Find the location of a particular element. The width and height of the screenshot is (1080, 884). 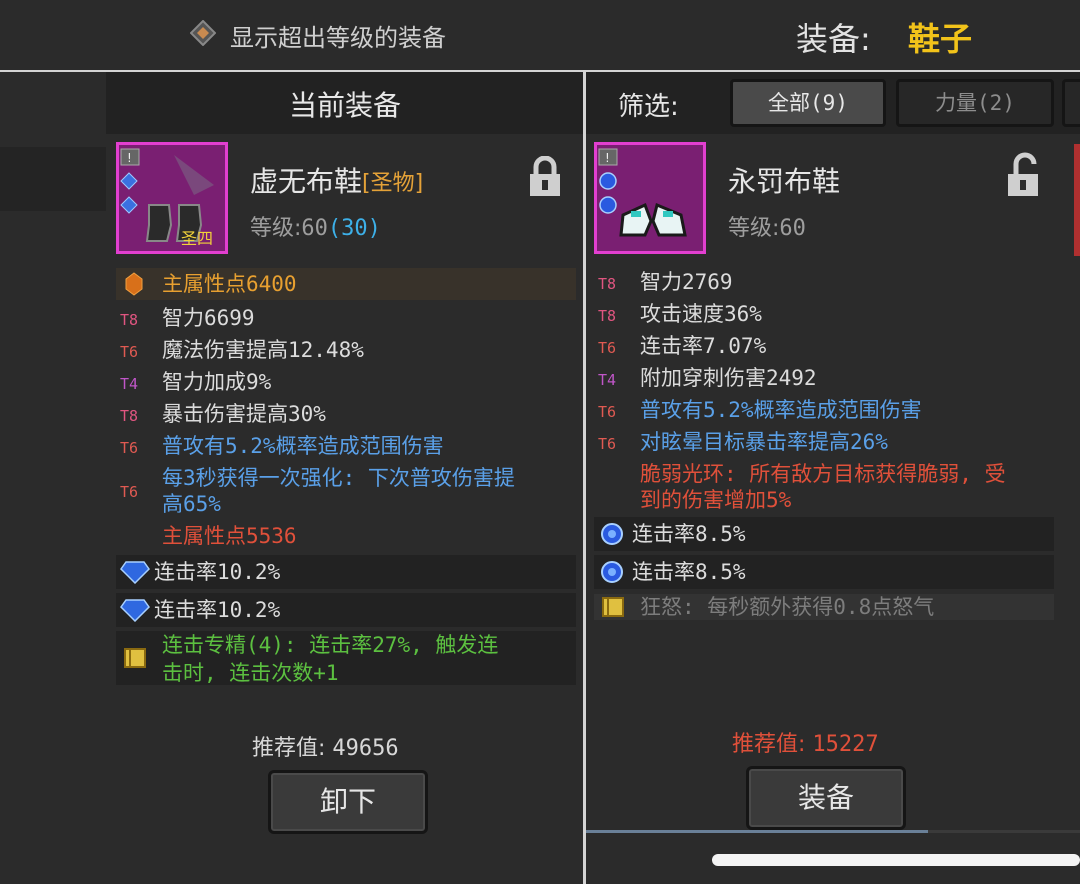

candidate-stat-row: T4 附加穿刺伤害2492 is located at coordinates (707, 379).